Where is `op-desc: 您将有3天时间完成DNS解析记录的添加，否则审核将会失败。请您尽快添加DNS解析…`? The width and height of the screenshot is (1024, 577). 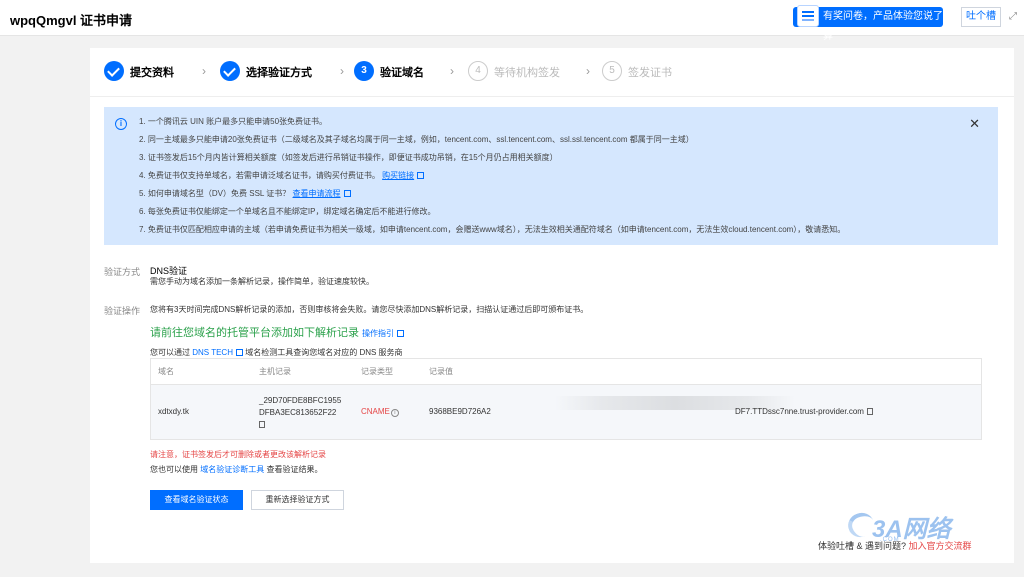
op-desc: 您将有3天时间完成DNS解析记录的添加，否则审核将会失败。请您尽快添加DNS解析… is located at coordinates (369, 309).